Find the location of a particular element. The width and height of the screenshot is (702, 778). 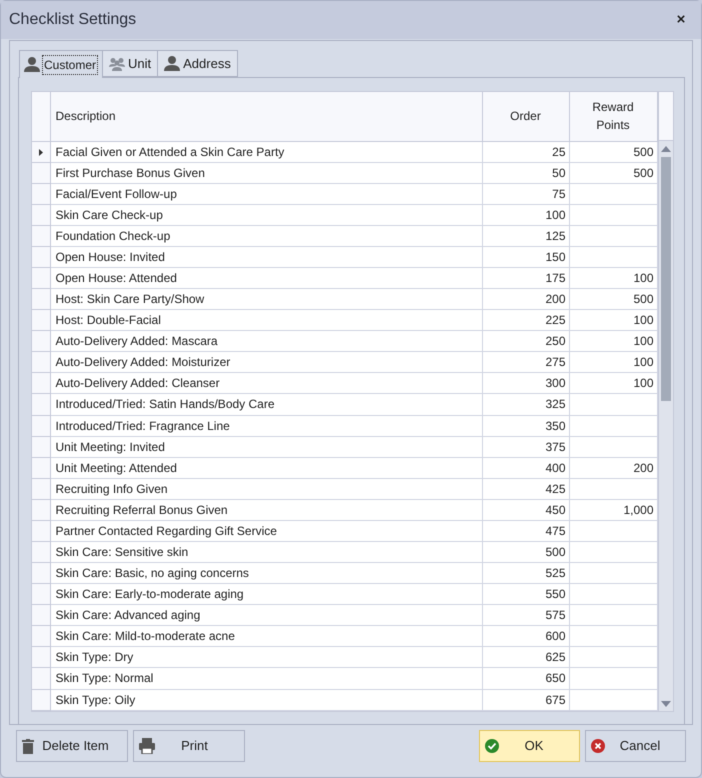

table-cell: 25 is located at coordinates (525, 151).